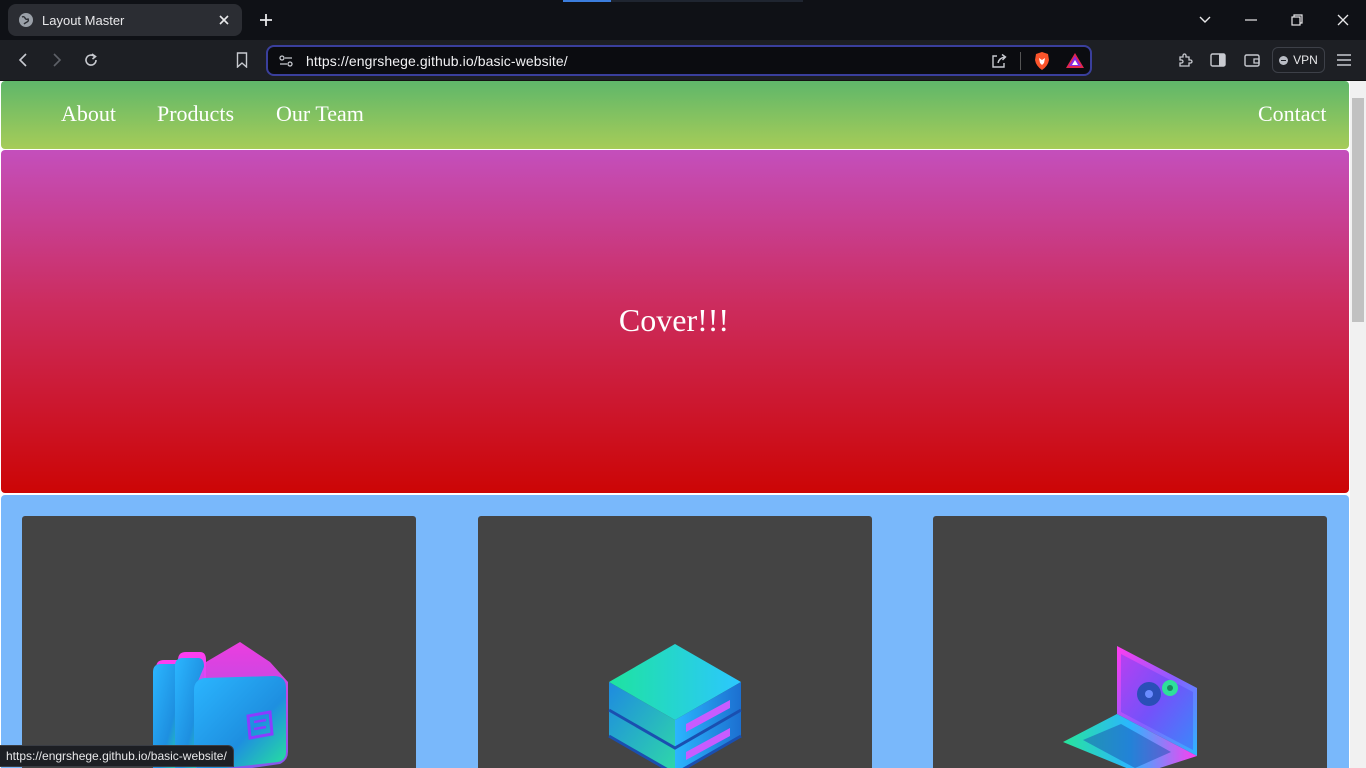  I want to click on vpn-label: VPN, so click(1305, 60).